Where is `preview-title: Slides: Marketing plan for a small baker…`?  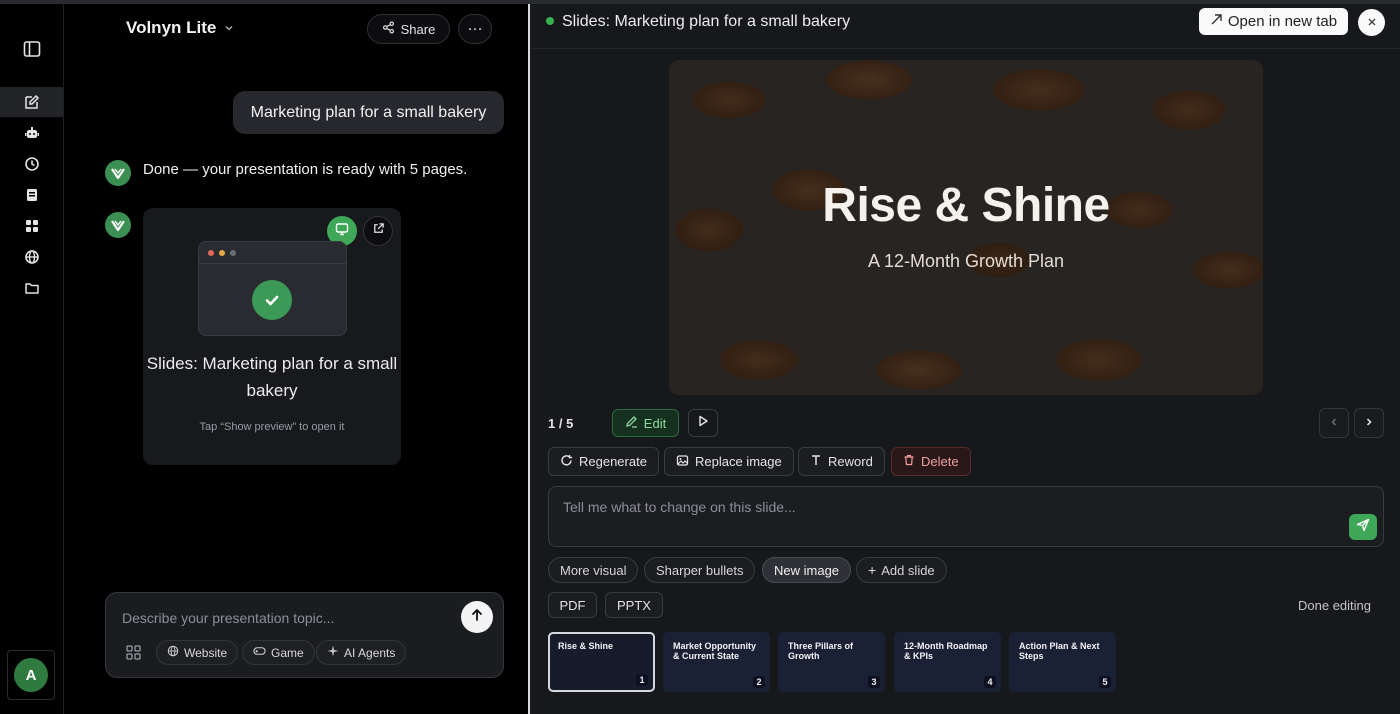
preview-title: Slides: Marketing plan for a small baker… is located at coordinates (706, 21).